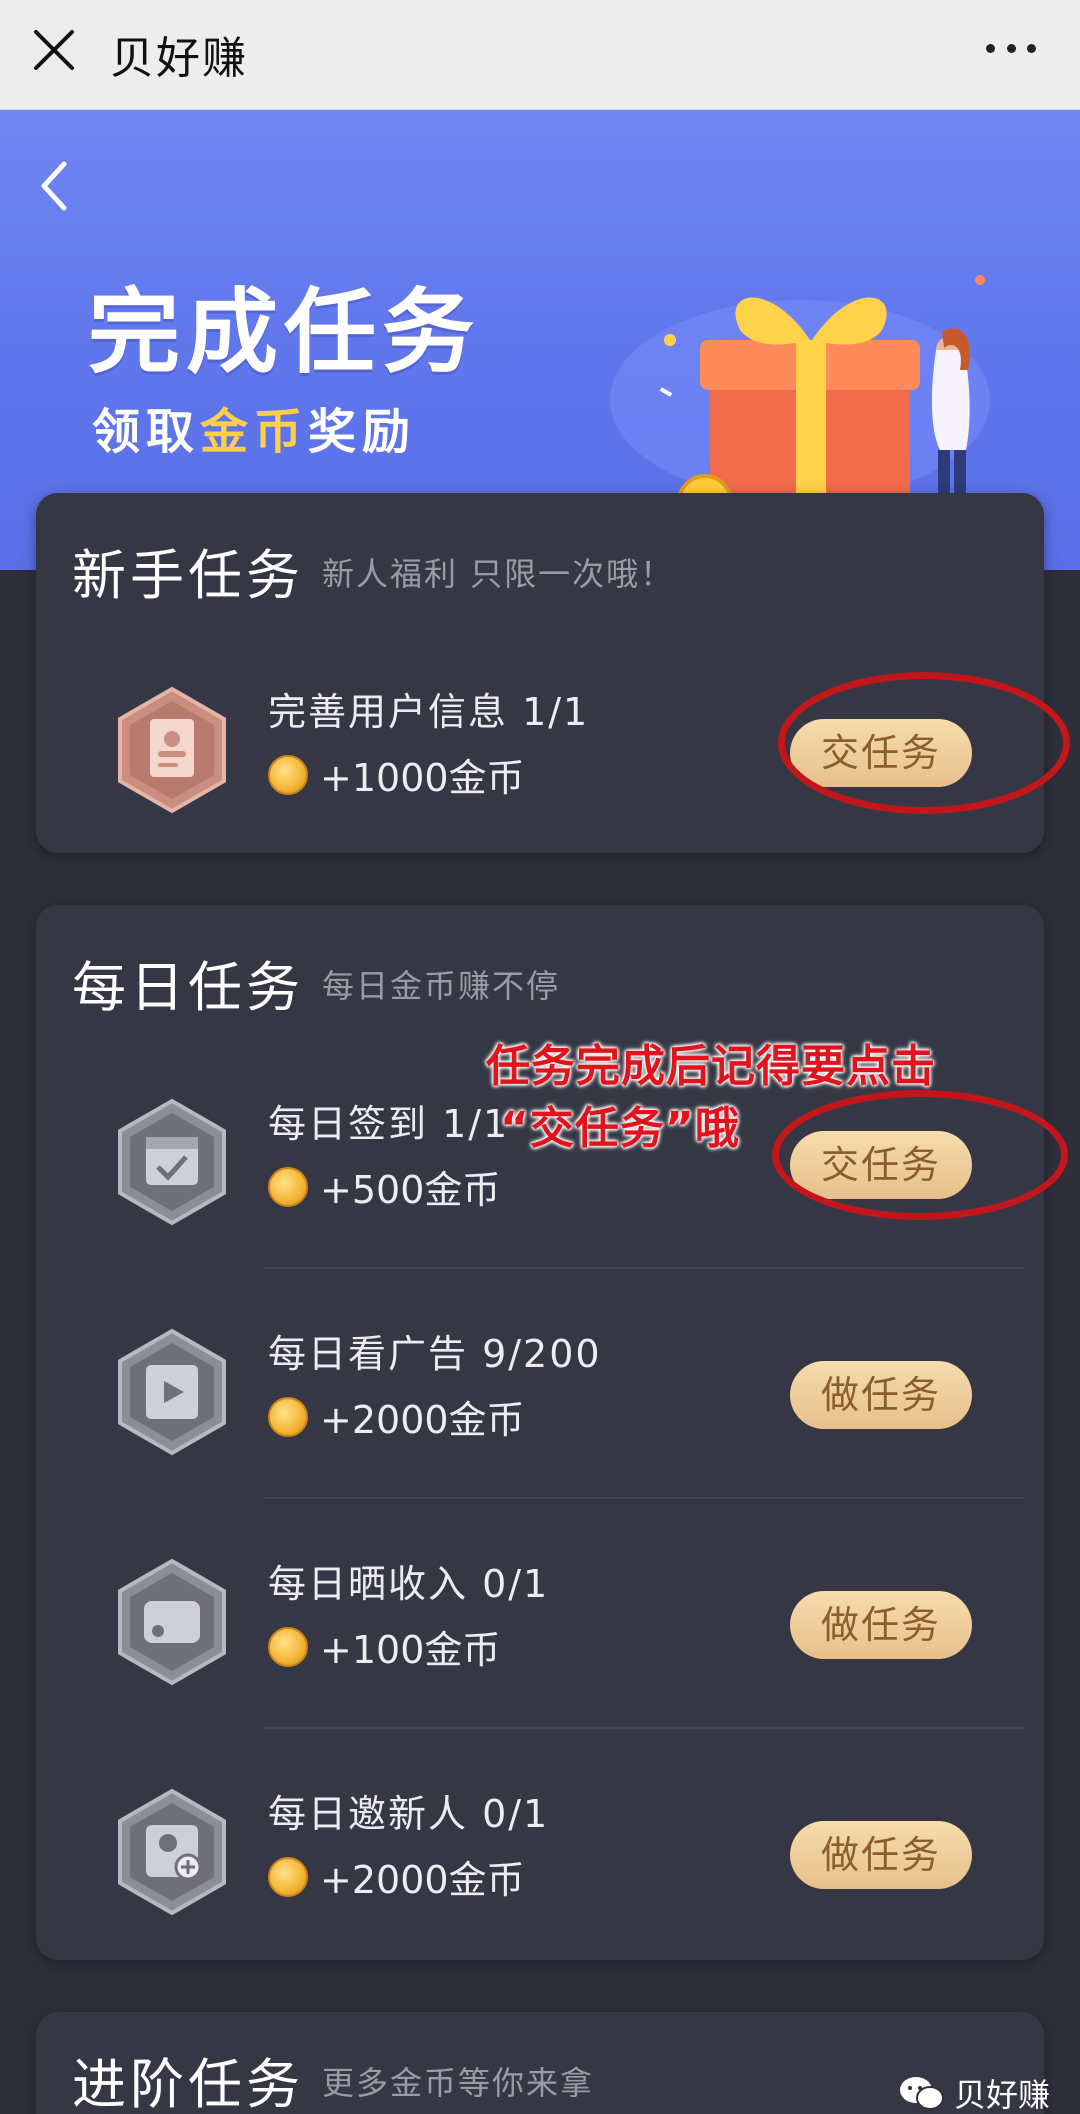  Describe the element at coordinates (172, 750) in the screenshot. I see `id-card-icon` at that location.